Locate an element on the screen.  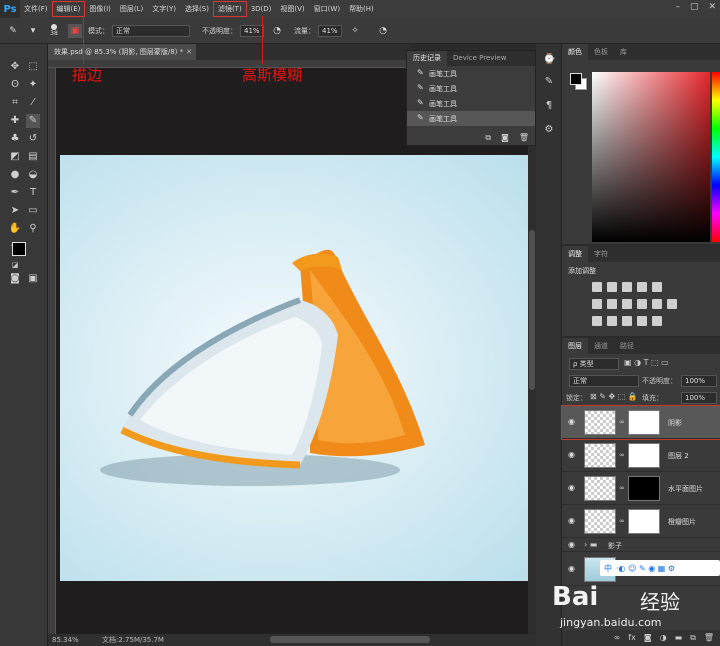
layer-name: 影子 is located at coordinates (615, 546).